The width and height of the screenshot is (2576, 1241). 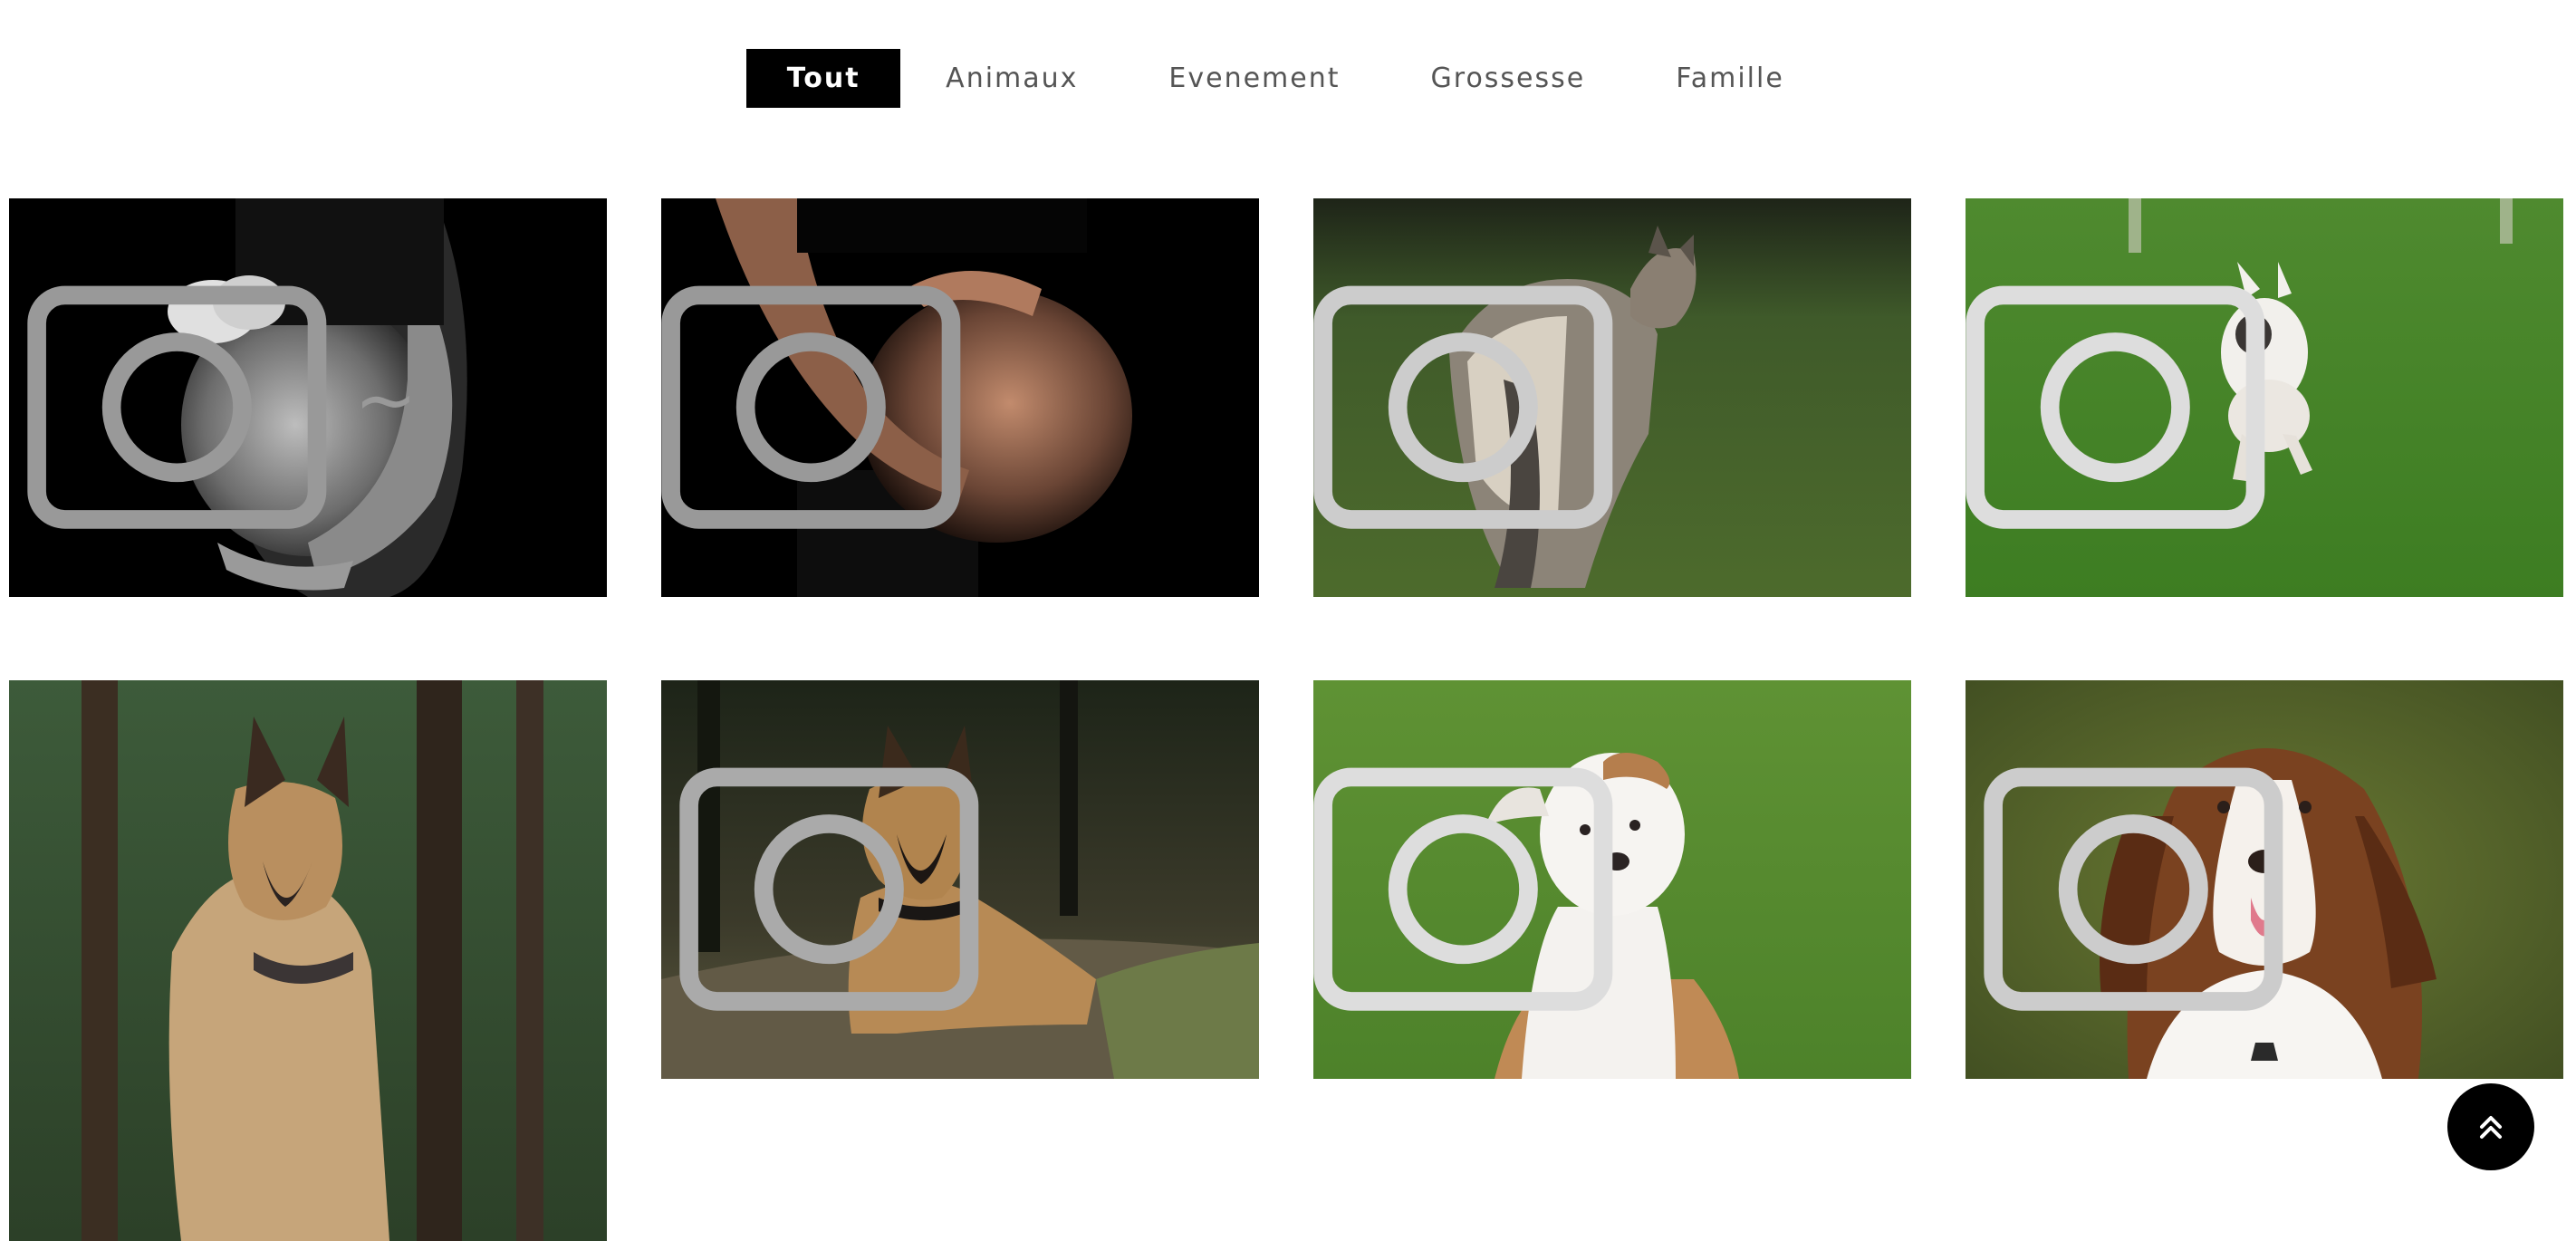 I want to click on gallery-photo-bull-terrier, so click(x=2264, y=397).